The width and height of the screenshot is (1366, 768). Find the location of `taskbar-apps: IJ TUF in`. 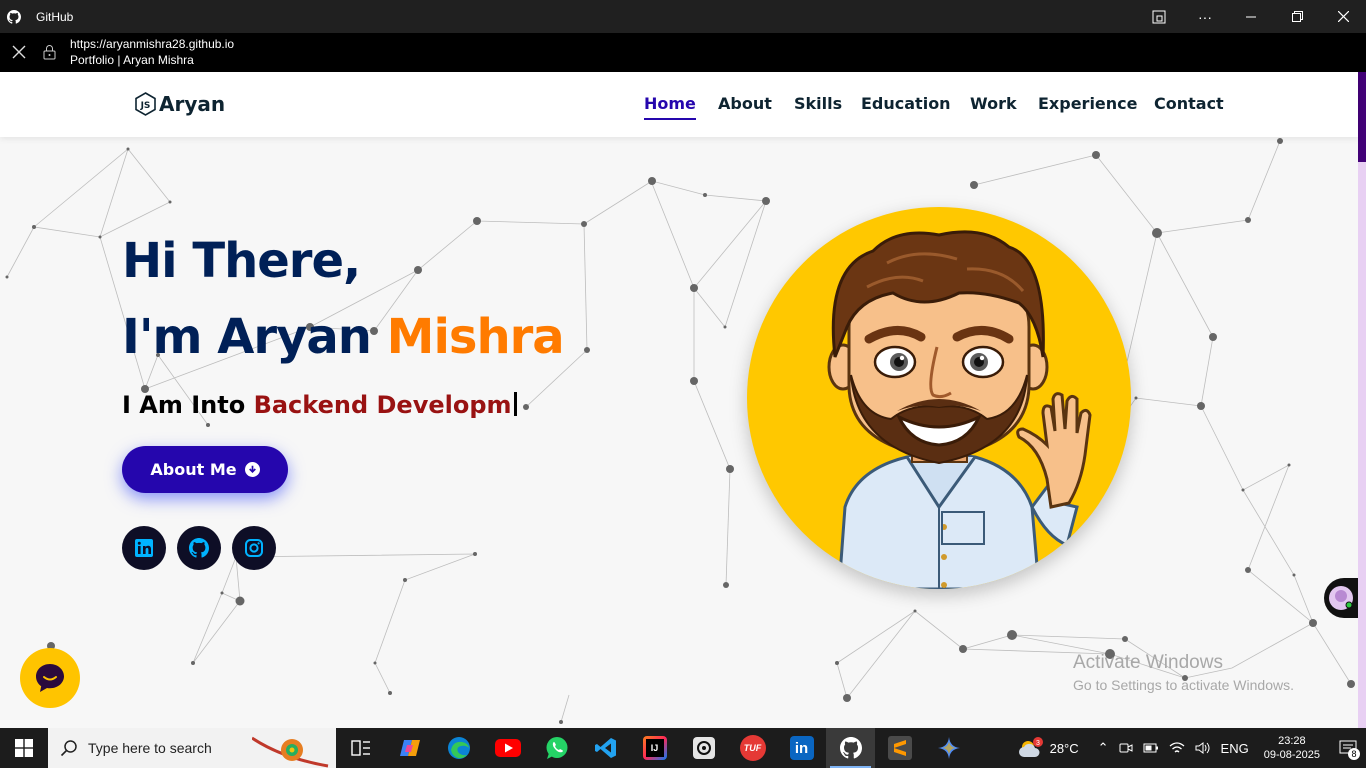

taskbar-apps: IJ TUF in is located at coordinates (654, 748).